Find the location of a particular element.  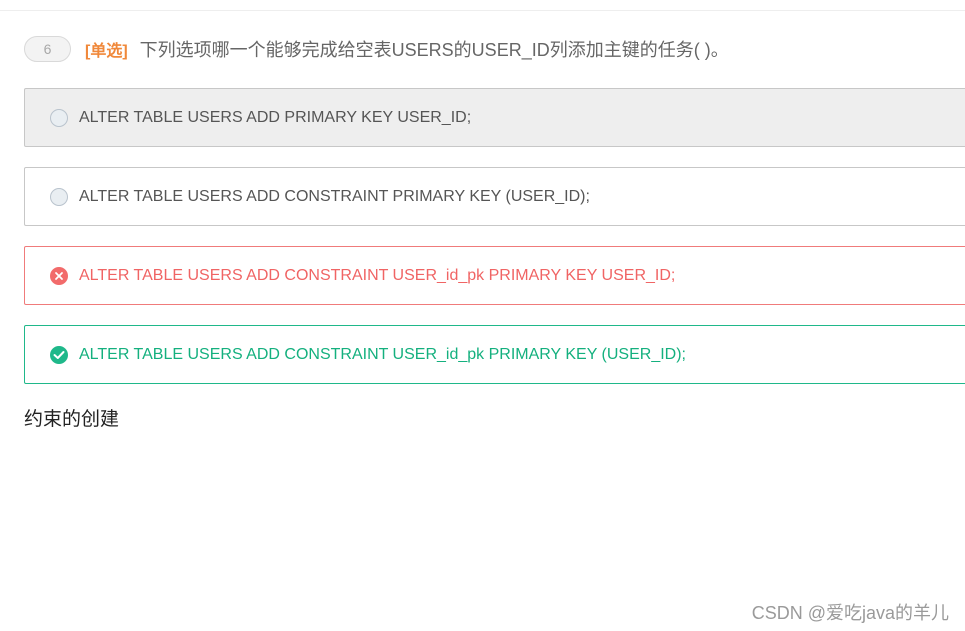

question-text: 下列选项哪一个能够完成给空表USERS的USER_ID列添加主键的任务( )。 is located at coordinates (434, 50).